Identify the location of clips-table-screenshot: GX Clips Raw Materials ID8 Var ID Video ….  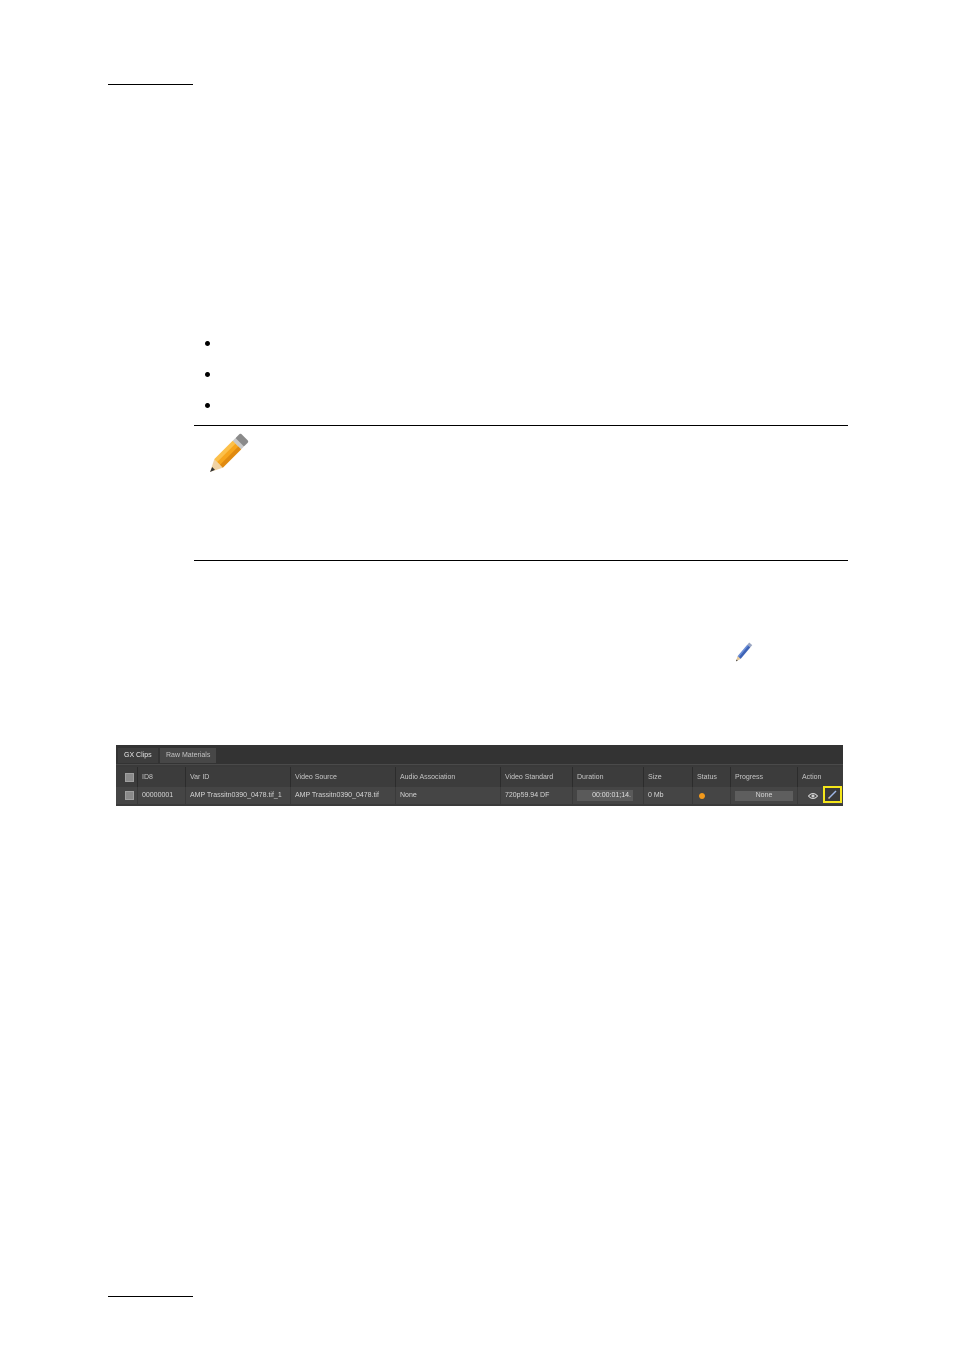
(479, 775).